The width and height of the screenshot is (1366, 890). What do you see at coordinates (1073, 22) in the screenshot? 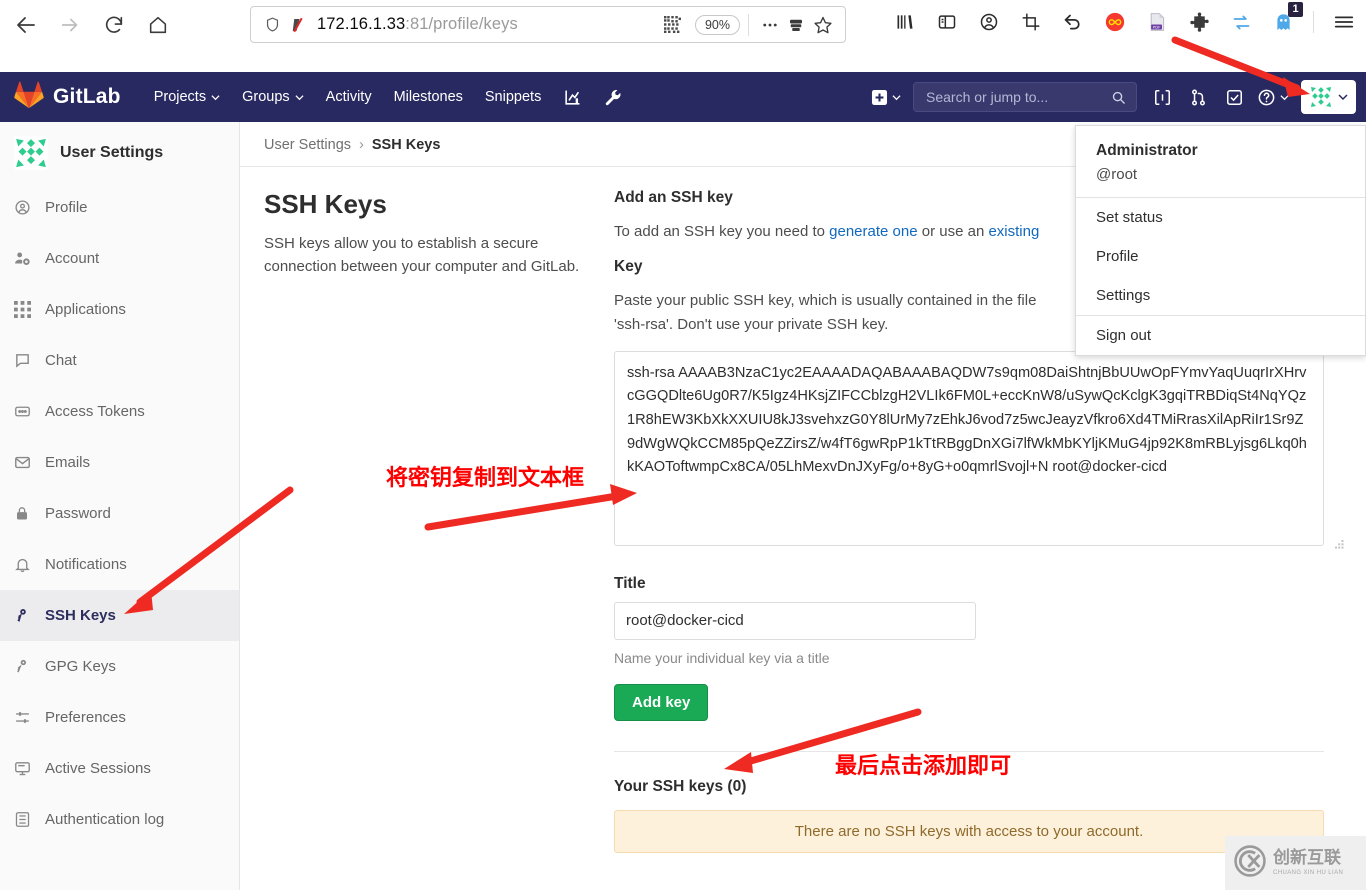
I see `undo-icon` at bounding box center [1073, 22].